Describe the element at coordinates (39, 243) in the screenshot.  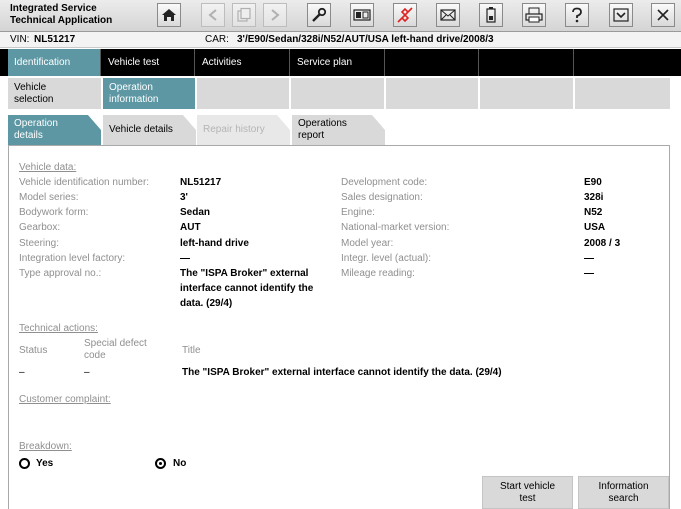
I see `steering-label: Steering:` at that location.